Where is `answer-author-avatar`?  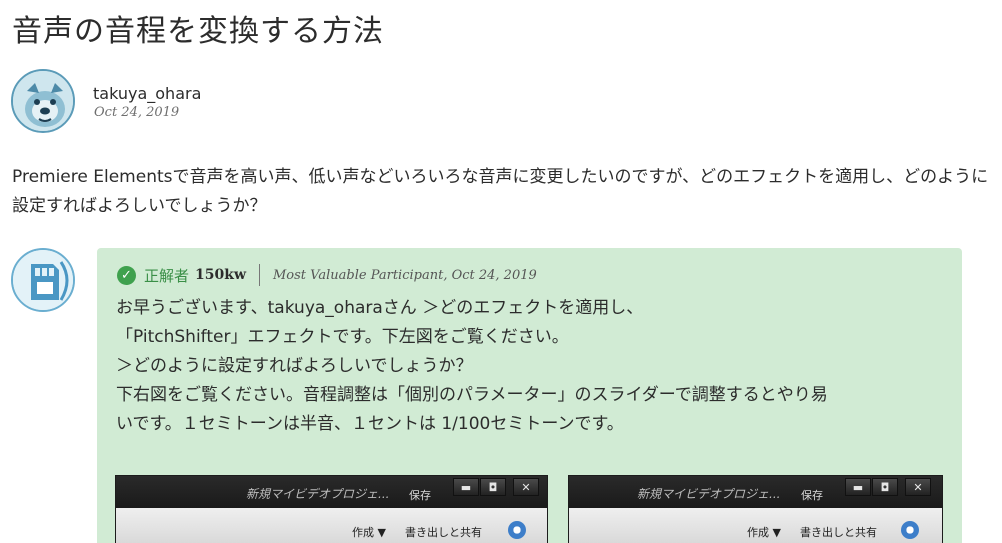 answer-author-avatar is located at coordinates (43, 280).